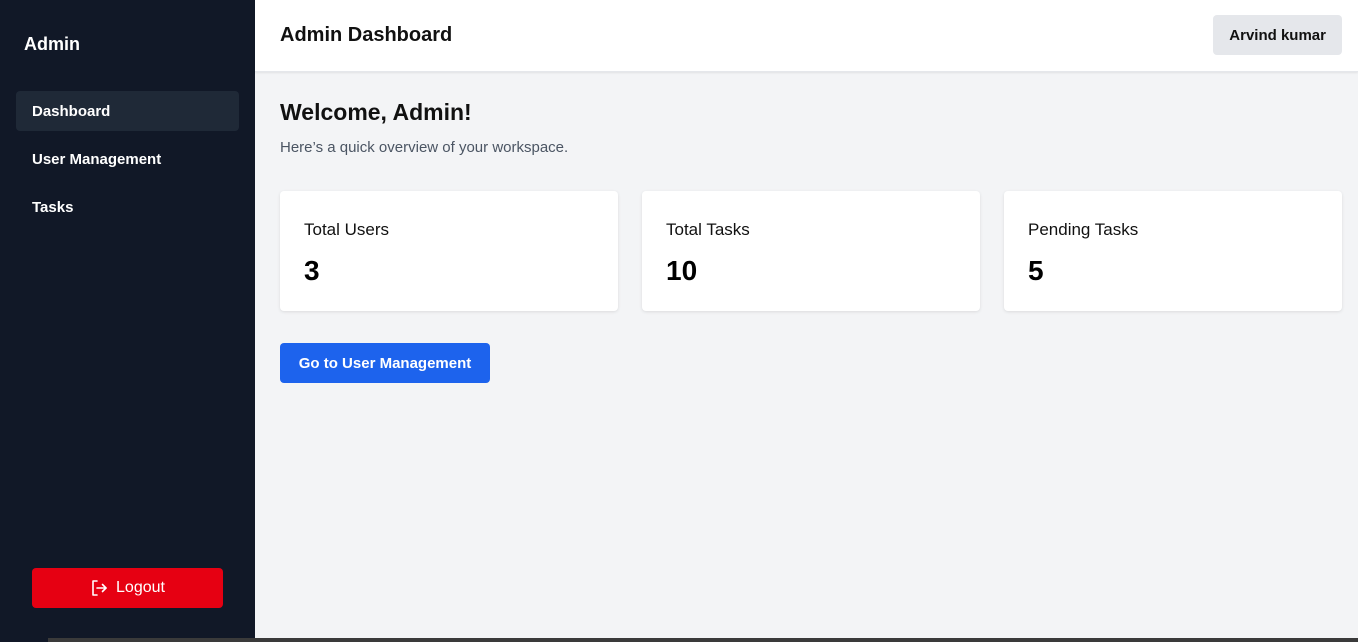  Describe the element at coordinates (1036, 270) in the screenshot. I see `stat-card-value: 5` at that location.